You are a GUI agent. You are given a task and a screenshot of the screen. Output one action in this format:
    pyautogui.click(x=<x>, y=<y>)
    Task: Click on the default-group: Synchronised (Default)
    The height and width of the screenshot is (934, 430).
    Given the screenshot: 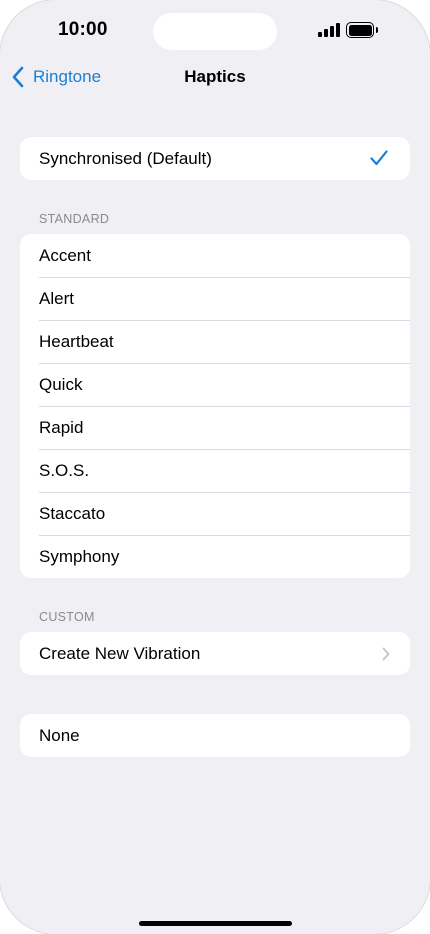 What is the action you would take?
    pyautogui.click(x=215, y=158)
    